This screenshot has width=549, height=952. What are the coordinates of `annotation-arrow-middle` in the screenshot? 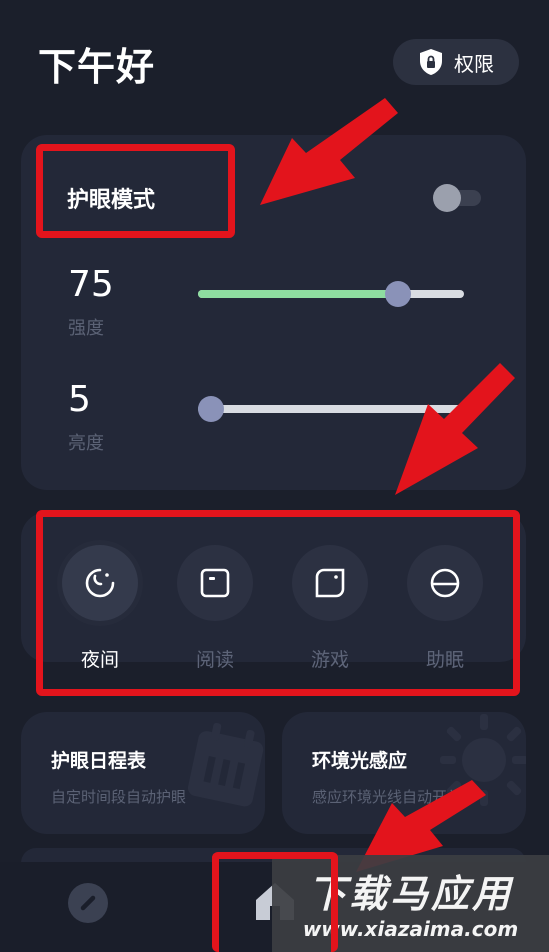 It's located at (455, 429).